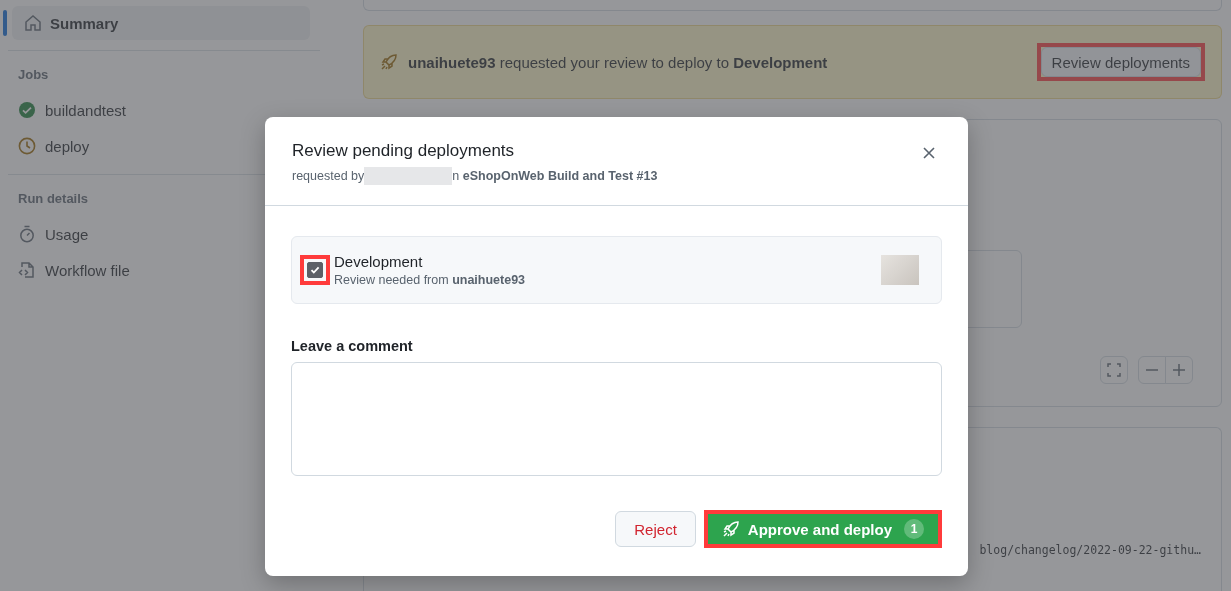 This screenshot has width=1231, height=591. Describe the element at coordinates (430, 280) in the screenshot. I see `environment-detail: Review needed from unaihuete93` at that location.